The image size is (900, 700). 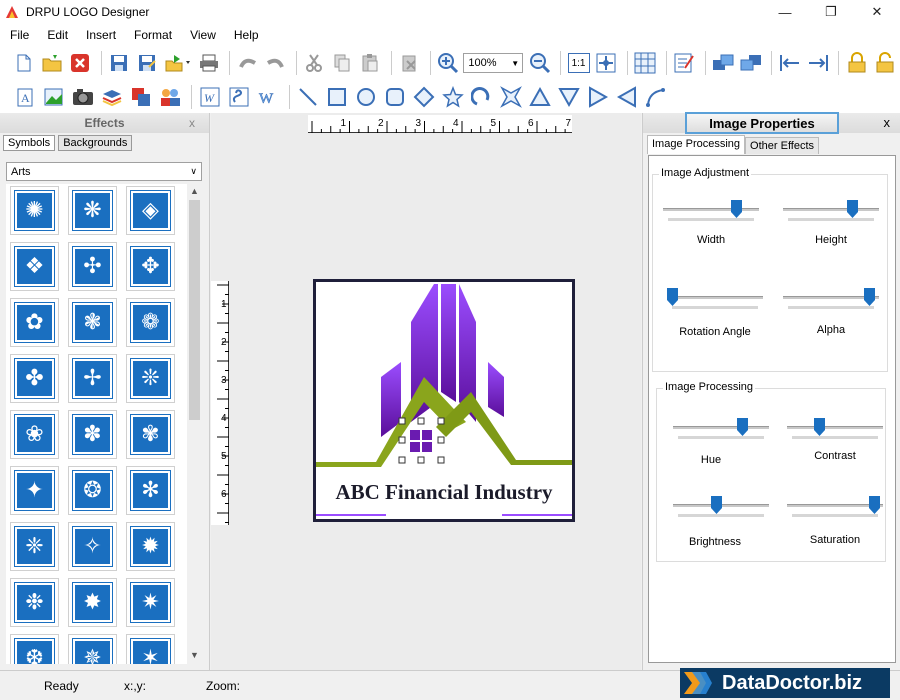 What do you see at coordinates (444, 492) in the screenshot?
I see `company-name-text: ABC Financial Industry` at bounding box center [444, 492].